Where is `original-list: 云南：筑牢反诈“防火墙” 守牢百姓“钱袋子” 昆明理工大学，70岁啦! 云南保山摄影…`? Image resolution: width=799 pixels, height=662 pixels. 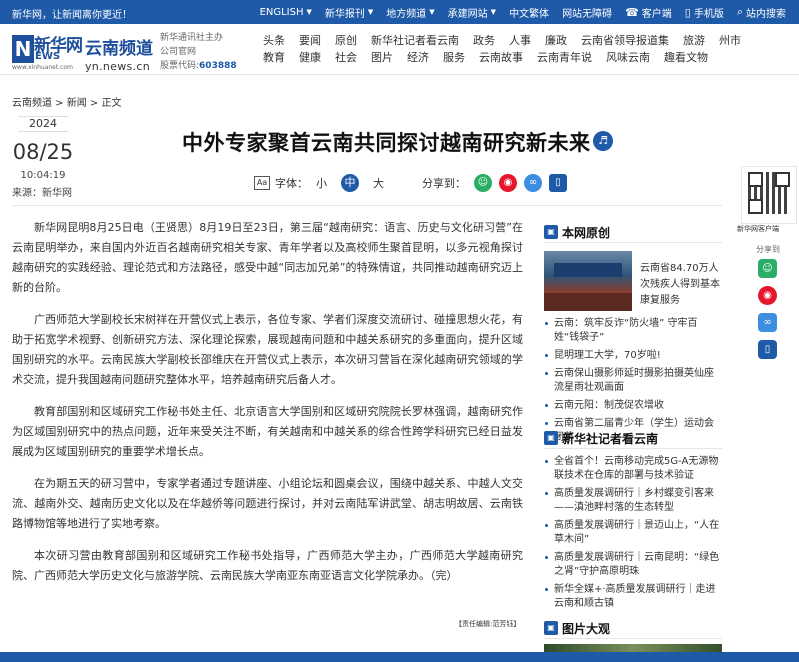 original-list: 云南：筑牢反诈“防火墙” 守牢百姓“钱袋子” 昆明理工大学，70岁啦! 云南保山摄影… is located at coordinates (633, 381).